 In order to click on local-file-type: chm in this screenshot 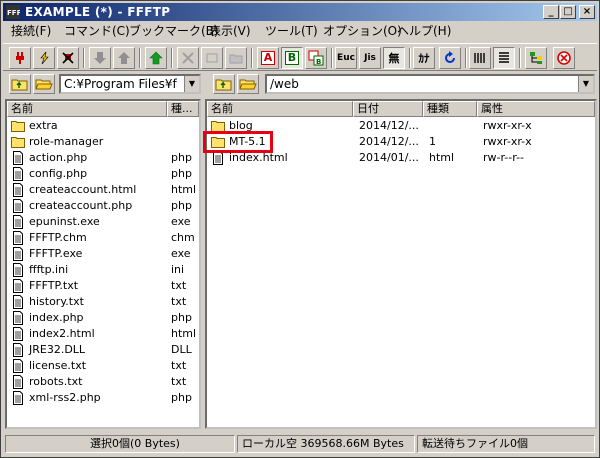, I will do `click(183, 237)`.